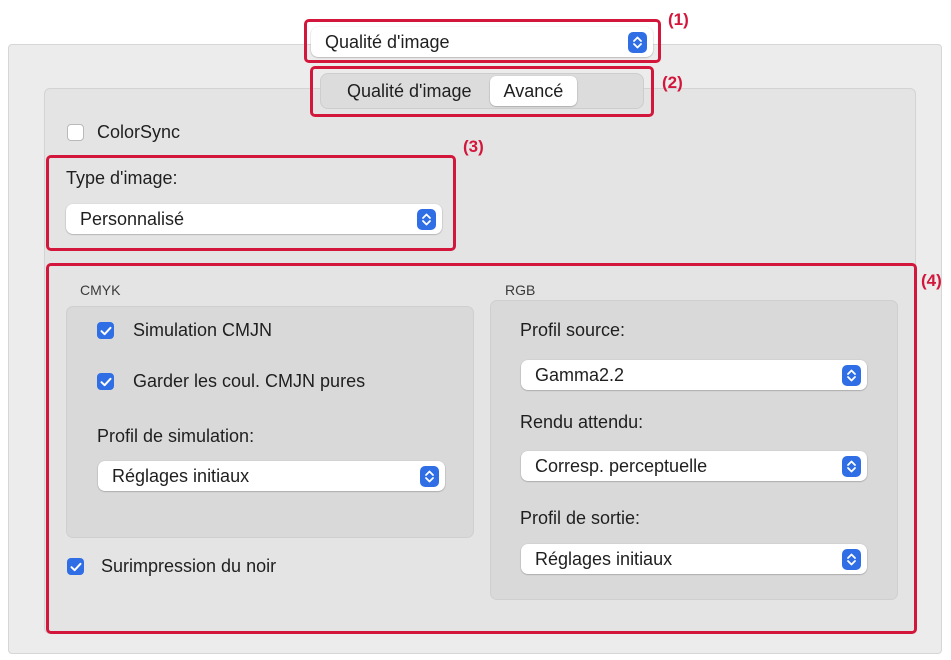 The height and width of the screenshot is (660, 951). What do you see at coordinates (621, 465) in the screenshot?
I see `rendering-intent-value: Corresp. perceptuelle` at bounding box center [621, 465].